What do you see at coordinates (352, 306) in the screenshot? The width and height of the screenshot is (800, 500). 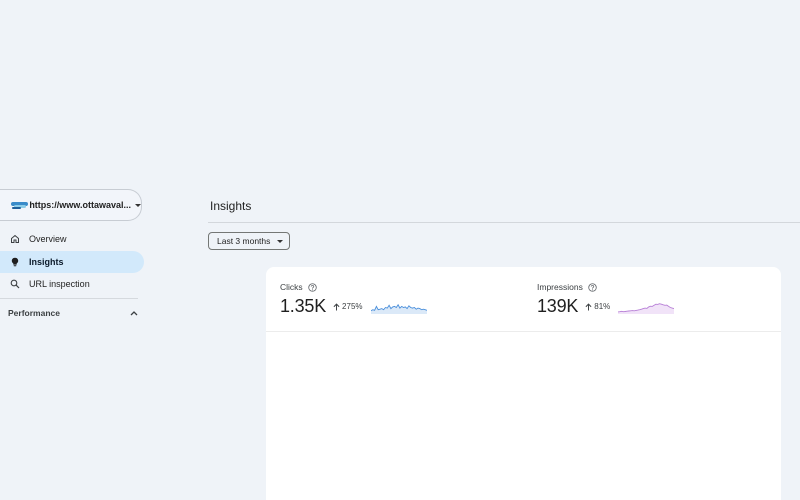 I see `metric-change-value: 275%` at bounding box center [352, 306].